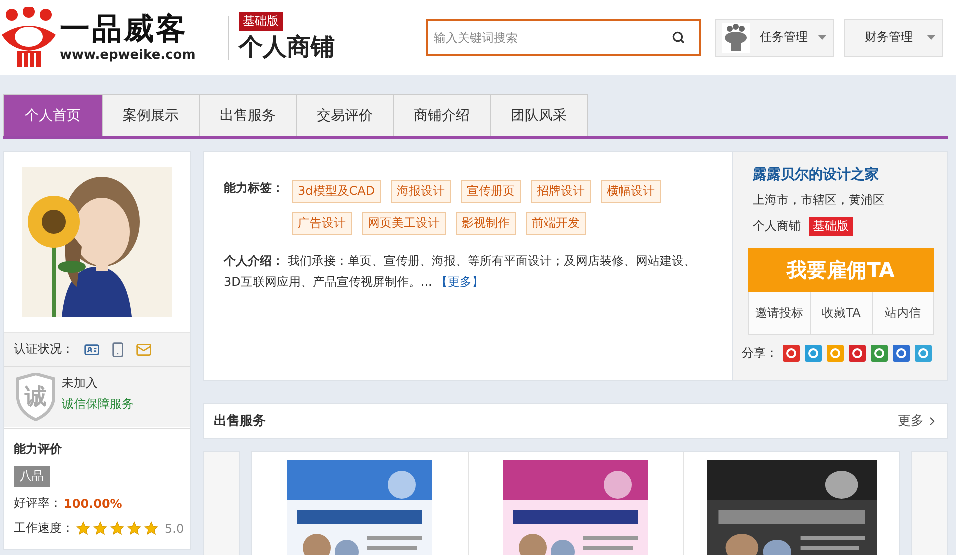  I want to click on nav-tab: 出售服务, so click(248, 115).